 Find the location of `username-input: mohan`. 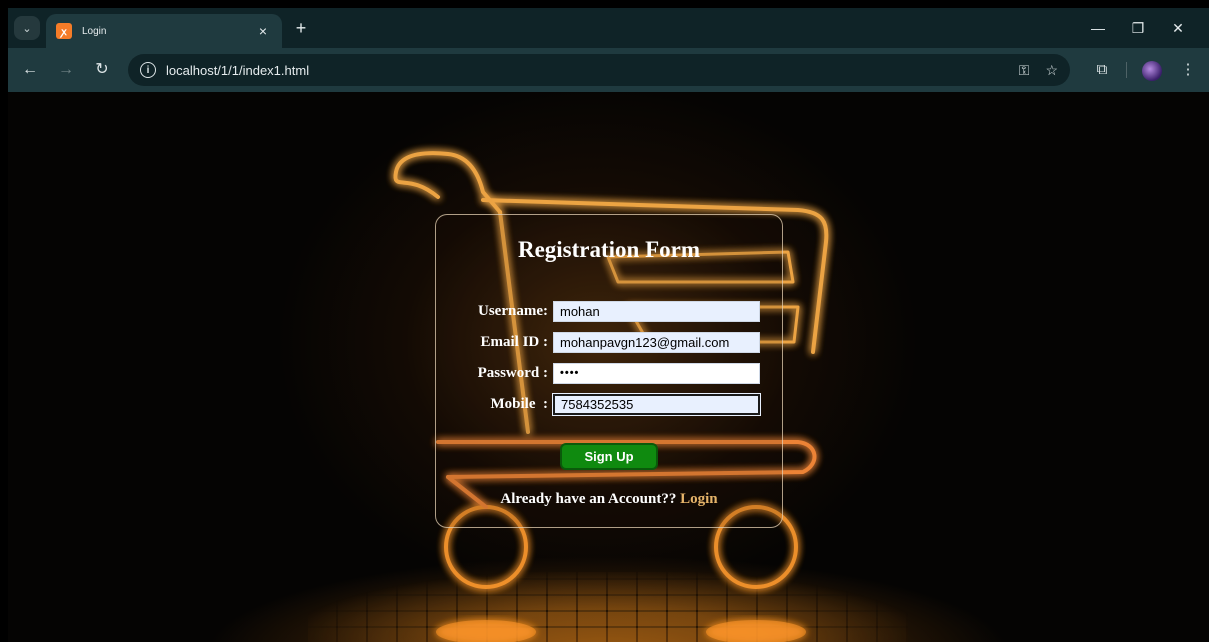

username-input: mohan is located at coordinates (656, 311).